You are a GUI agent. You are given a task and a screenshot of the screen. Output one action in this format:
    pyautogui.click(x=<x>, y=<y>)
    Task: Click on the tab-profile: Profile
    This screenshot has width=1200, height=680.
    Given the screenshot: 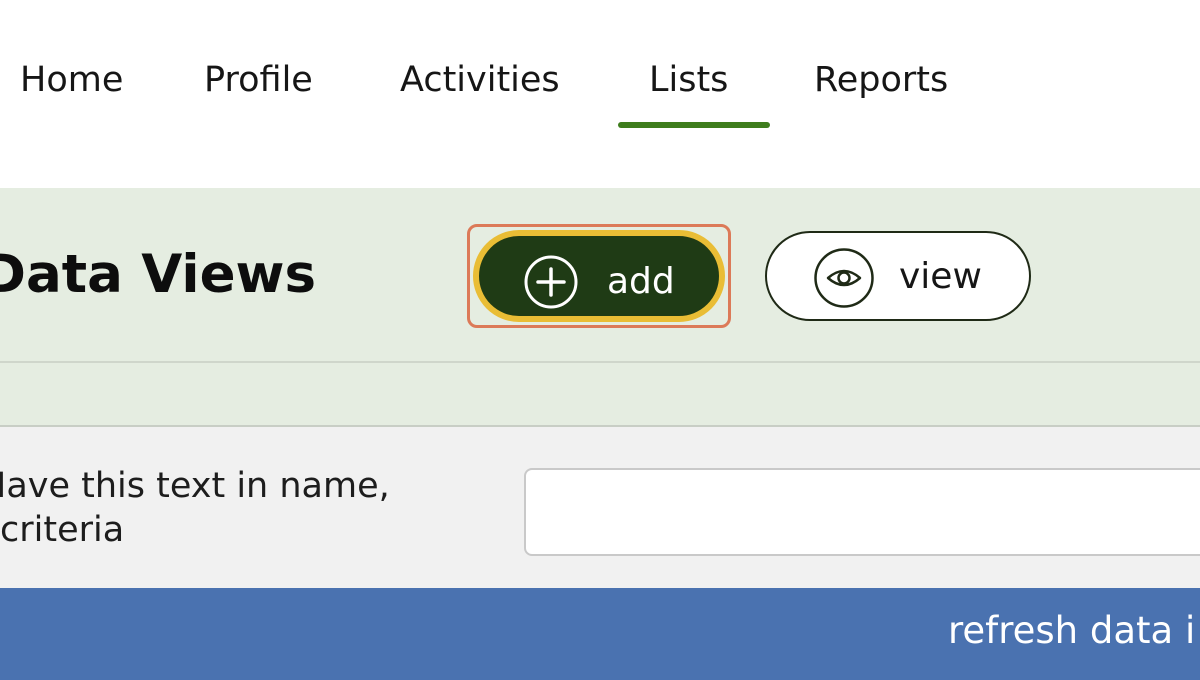 What is the action you would take?
    pyautogui.click(x=258, y=80)
    